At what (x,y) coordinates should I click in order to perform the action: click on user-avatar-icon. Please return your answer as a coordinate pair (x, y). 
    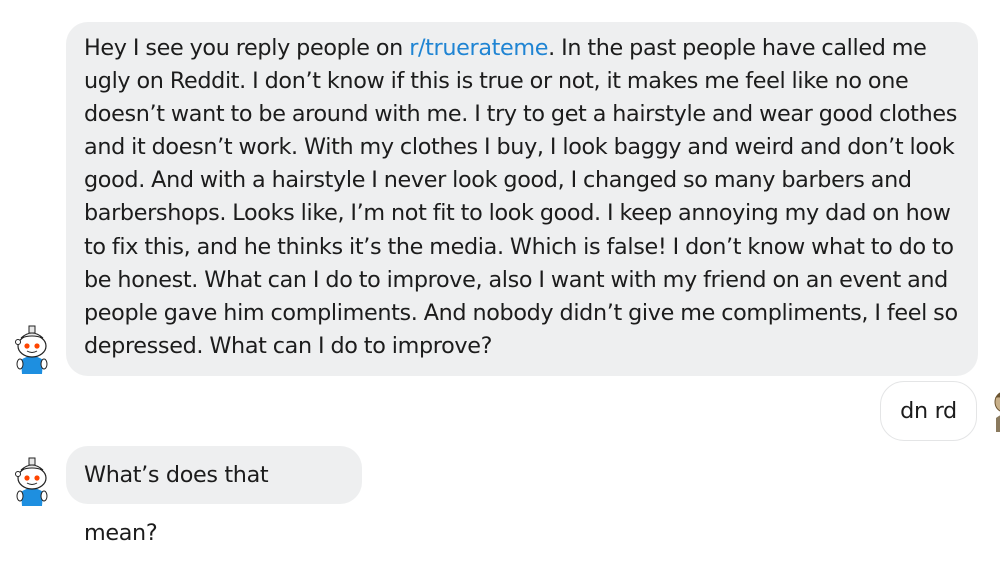
    Looking at the image, I should click on (996, 410).